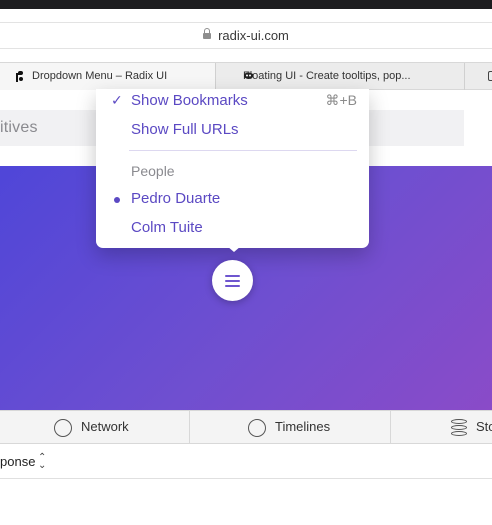 The height and width of the screenshot is (525, 492). I want to click on menu-item-label: Show Bookmarks, so click(189, 100).